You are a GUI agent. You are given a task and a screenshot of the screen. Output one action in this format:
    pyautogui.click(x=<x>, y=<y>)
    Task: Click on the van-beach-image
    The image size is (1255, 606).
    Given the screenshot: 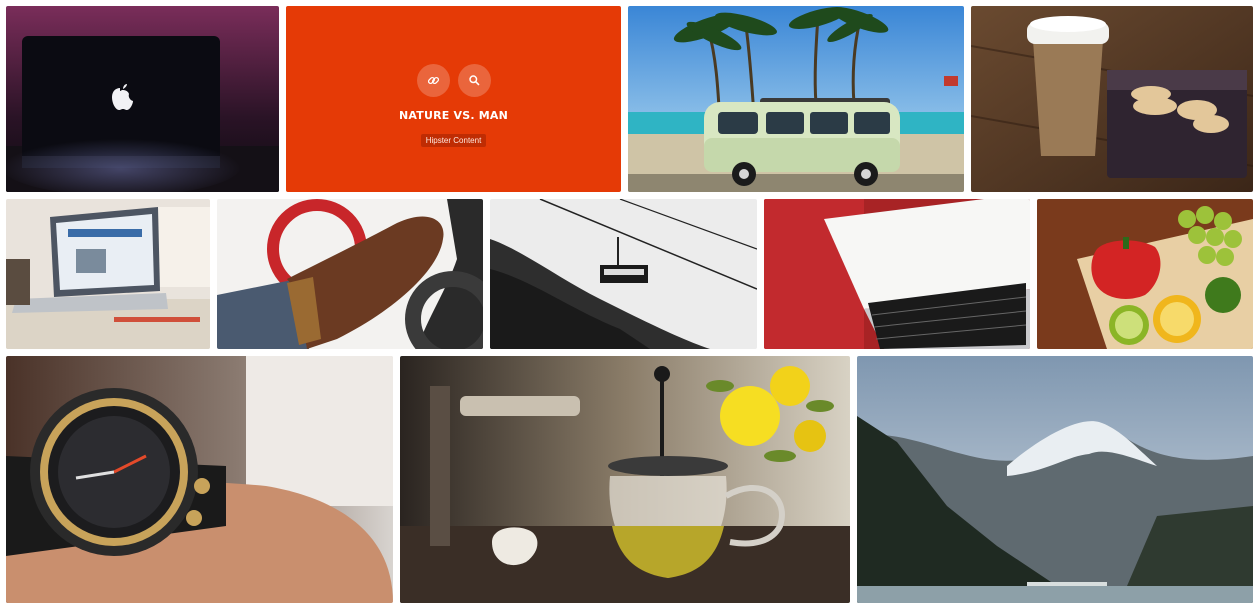 What is the action you would take?
    pyautogui.click(x=796, y=99)
    